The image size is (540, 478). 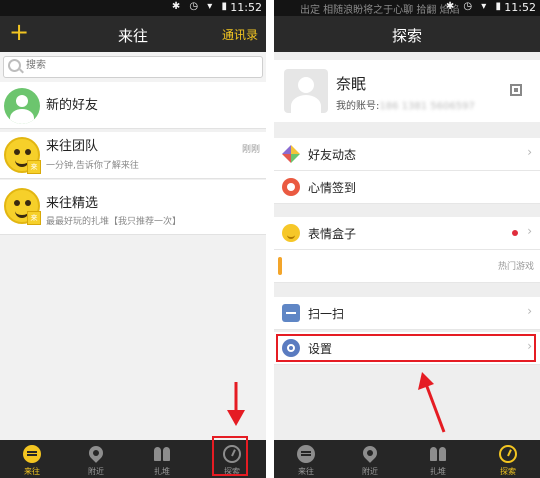 What do you see at coordinates (133, 105) in the screenshot?
I see `list-item-new-friends: 新的好友` at bounding box center [133, 105].